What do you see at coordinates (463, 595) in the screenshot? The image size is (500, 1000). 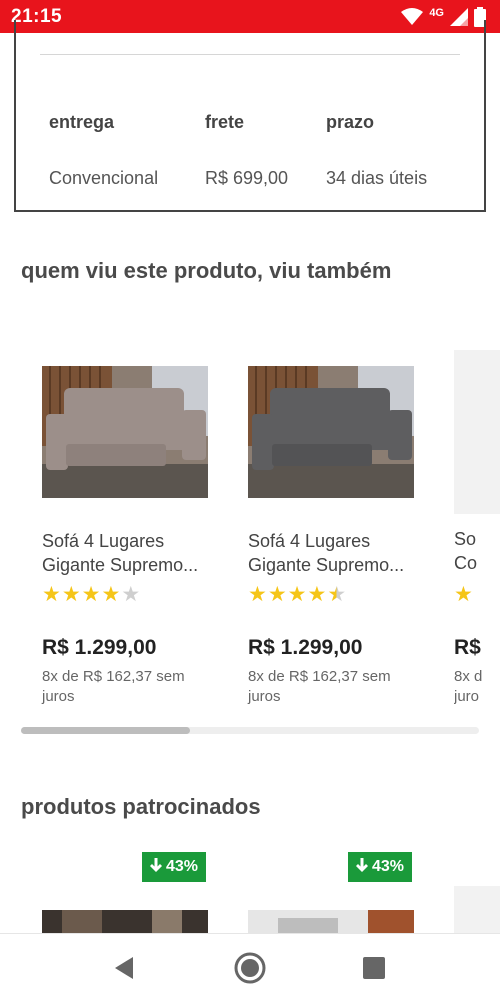 I see `peek-star-icon: ★` at bounding box center [463, 595].